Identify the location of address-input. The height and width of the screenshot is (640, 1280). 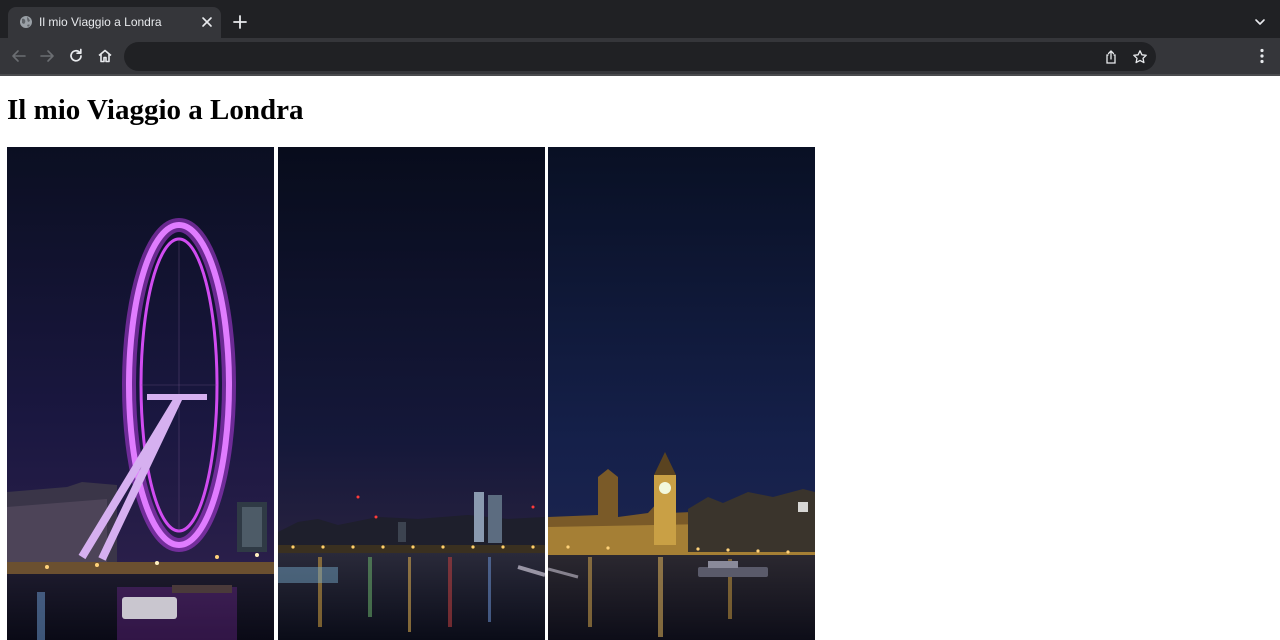
(610, 56).